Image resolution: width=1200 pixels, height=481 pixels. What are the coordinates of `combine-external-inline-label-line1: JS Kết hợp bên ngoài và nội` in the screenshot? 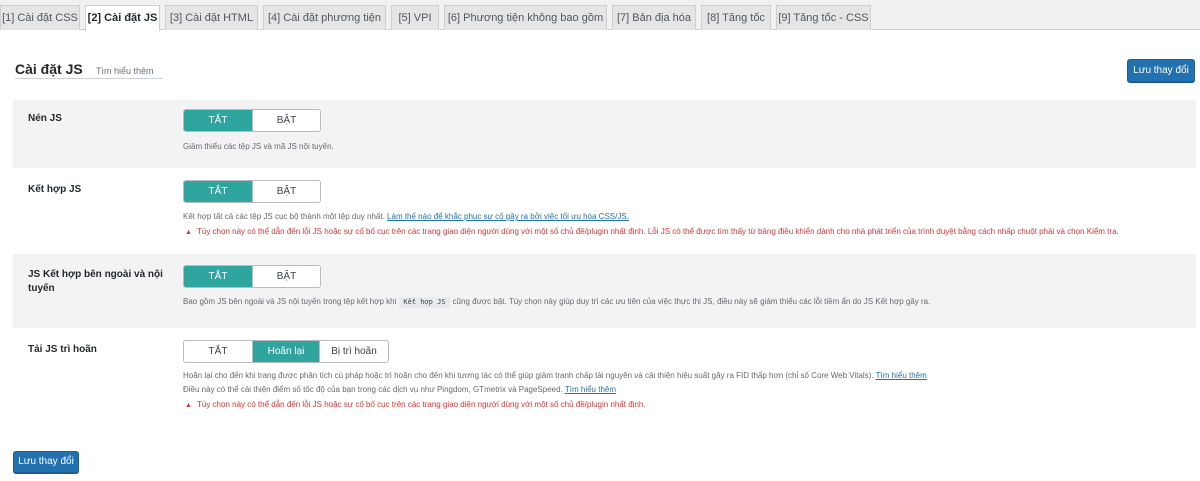 It's located at (95, 274).